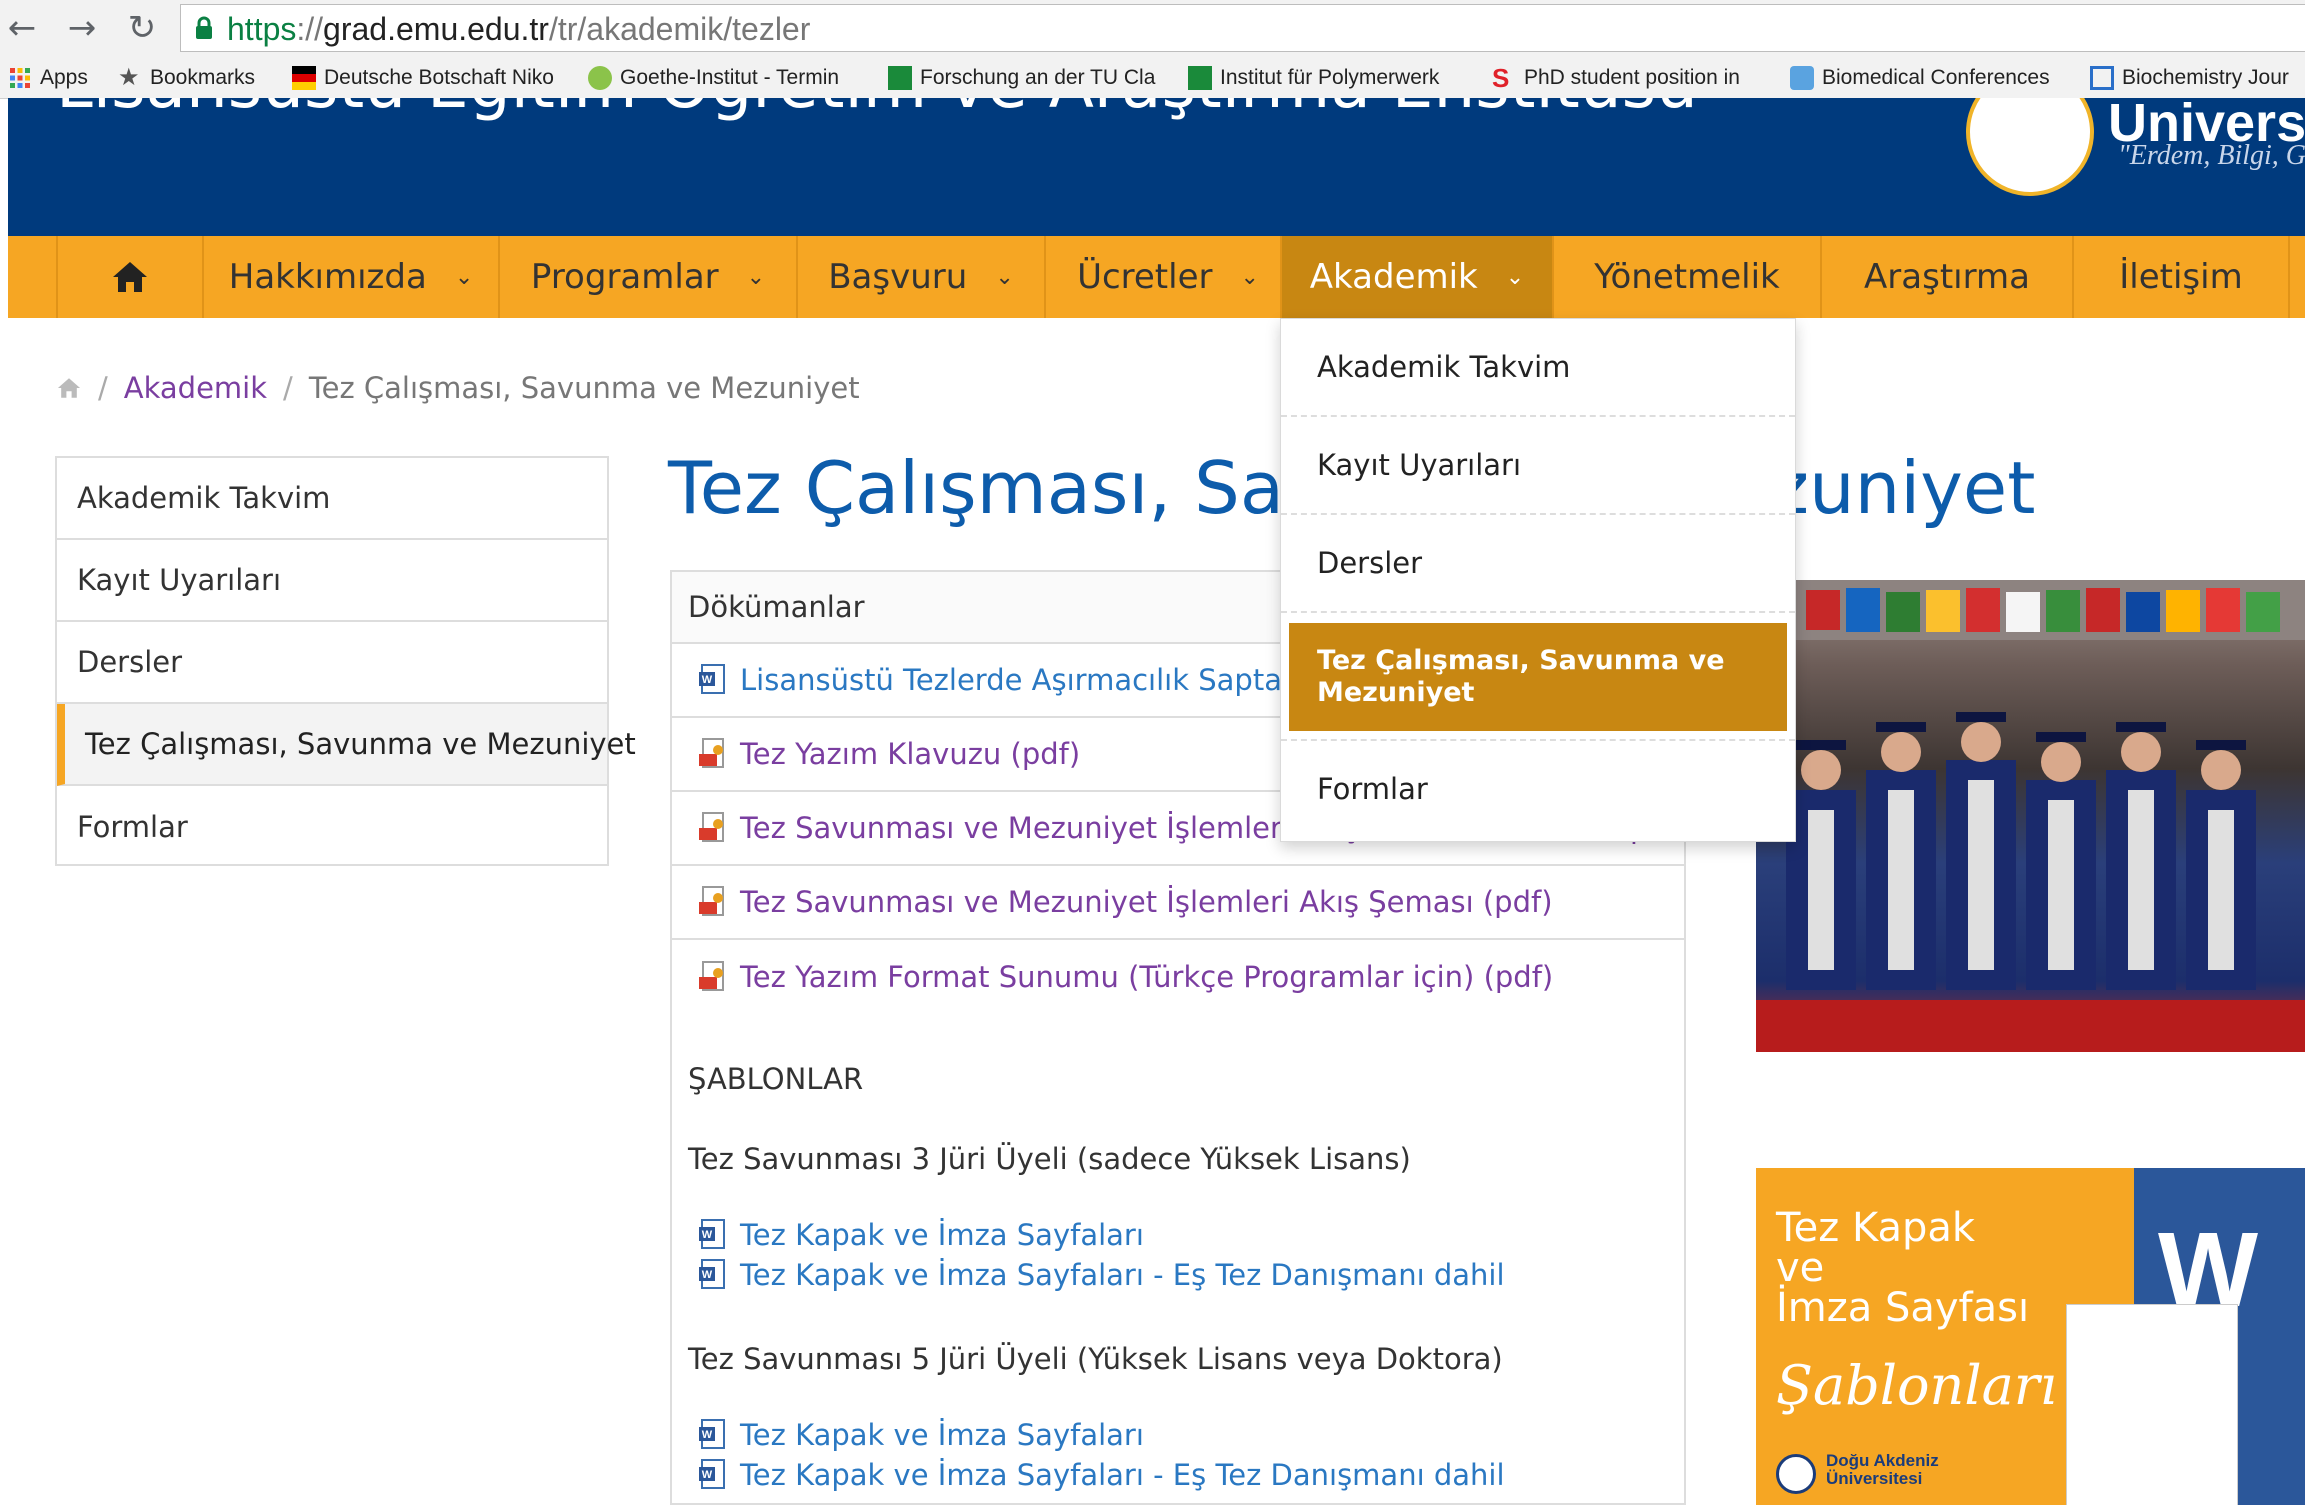 This screenshot has width=2305, height=1505. What do you see at coordinates (1902, 1268) in the screenshot?
I see `banner-text: Tez Kapak ve İmza Sayfası` at bounding box center [1902, 1268].